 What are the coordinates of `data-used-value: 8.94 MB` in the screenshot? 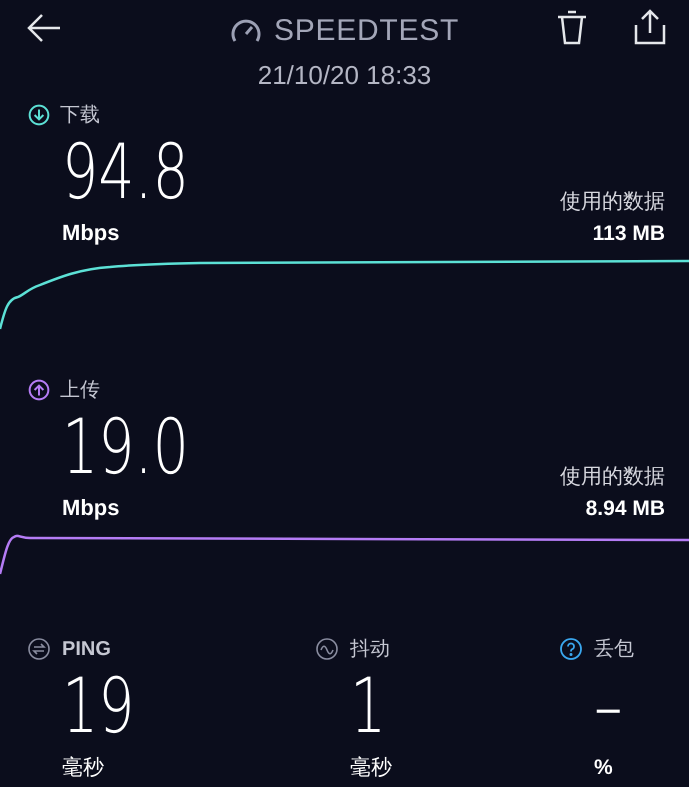 It's located at (625, 509).